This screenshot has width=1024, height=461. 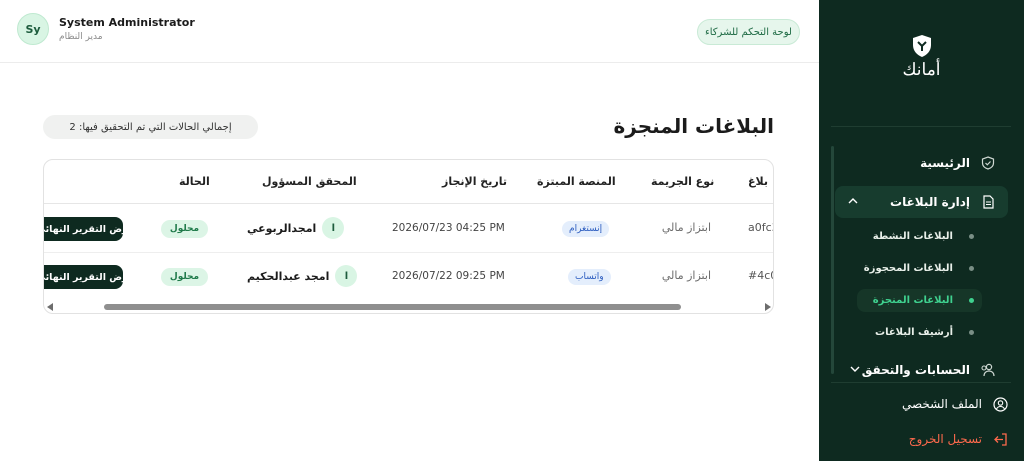 I want to click on logo-text: أمانك, so click(x=921, y=70).